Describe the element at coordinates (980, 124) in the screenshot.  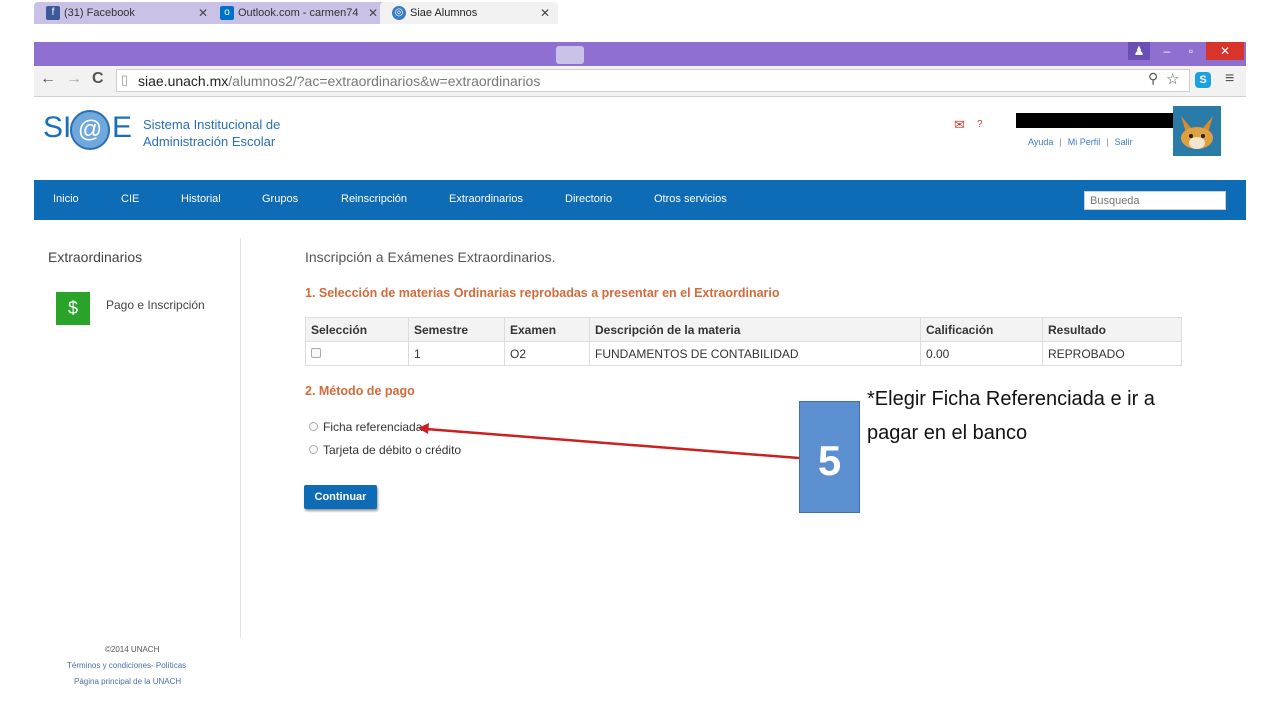
I see `help-link: ?` at that location.